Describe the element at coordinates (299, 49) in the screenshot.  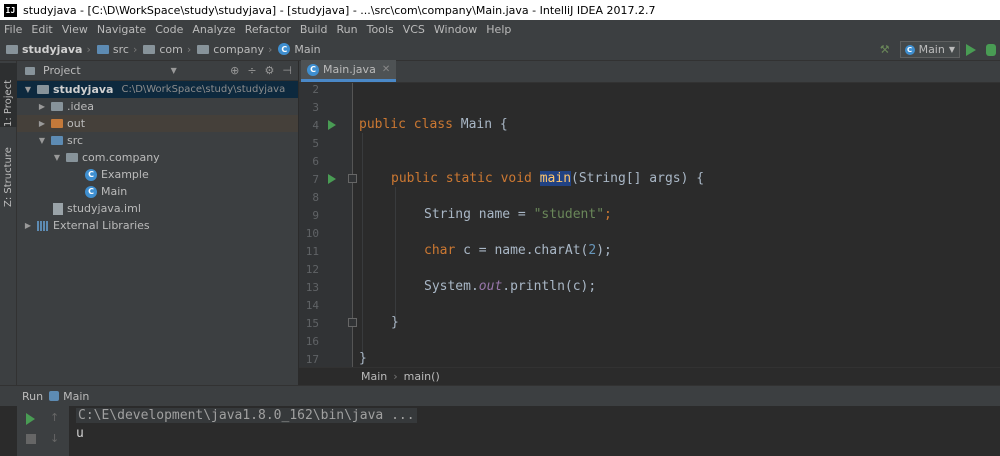
I see `nav-crumb-main: C Main` at that location.